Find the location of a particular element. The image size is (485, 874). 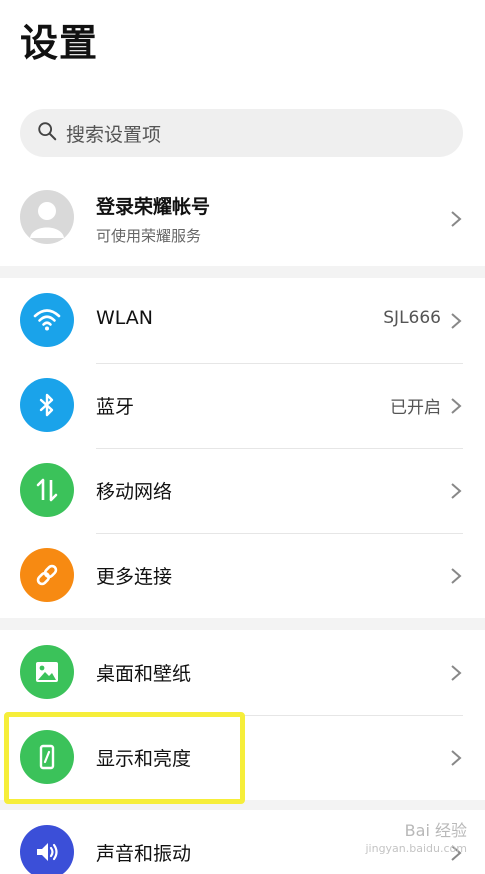

account-row: 登录荣耀帐号 可使用荣耀服务 is located at coordinates (242, 220).